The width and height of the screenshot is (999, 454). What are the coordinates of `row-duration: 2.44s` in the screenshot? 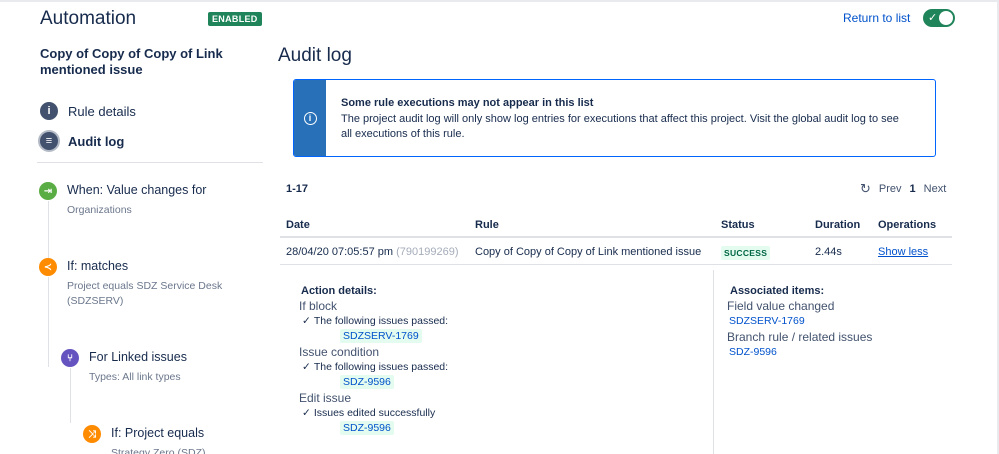 It's located at (828, 252).